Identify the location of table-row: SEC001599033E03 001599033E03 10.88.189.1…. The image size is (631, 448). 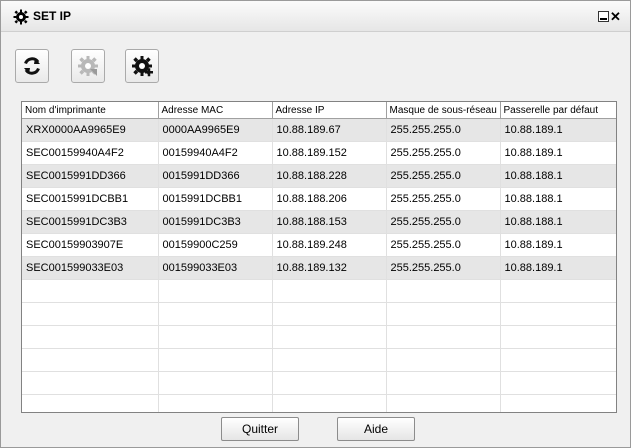
(319, 268).